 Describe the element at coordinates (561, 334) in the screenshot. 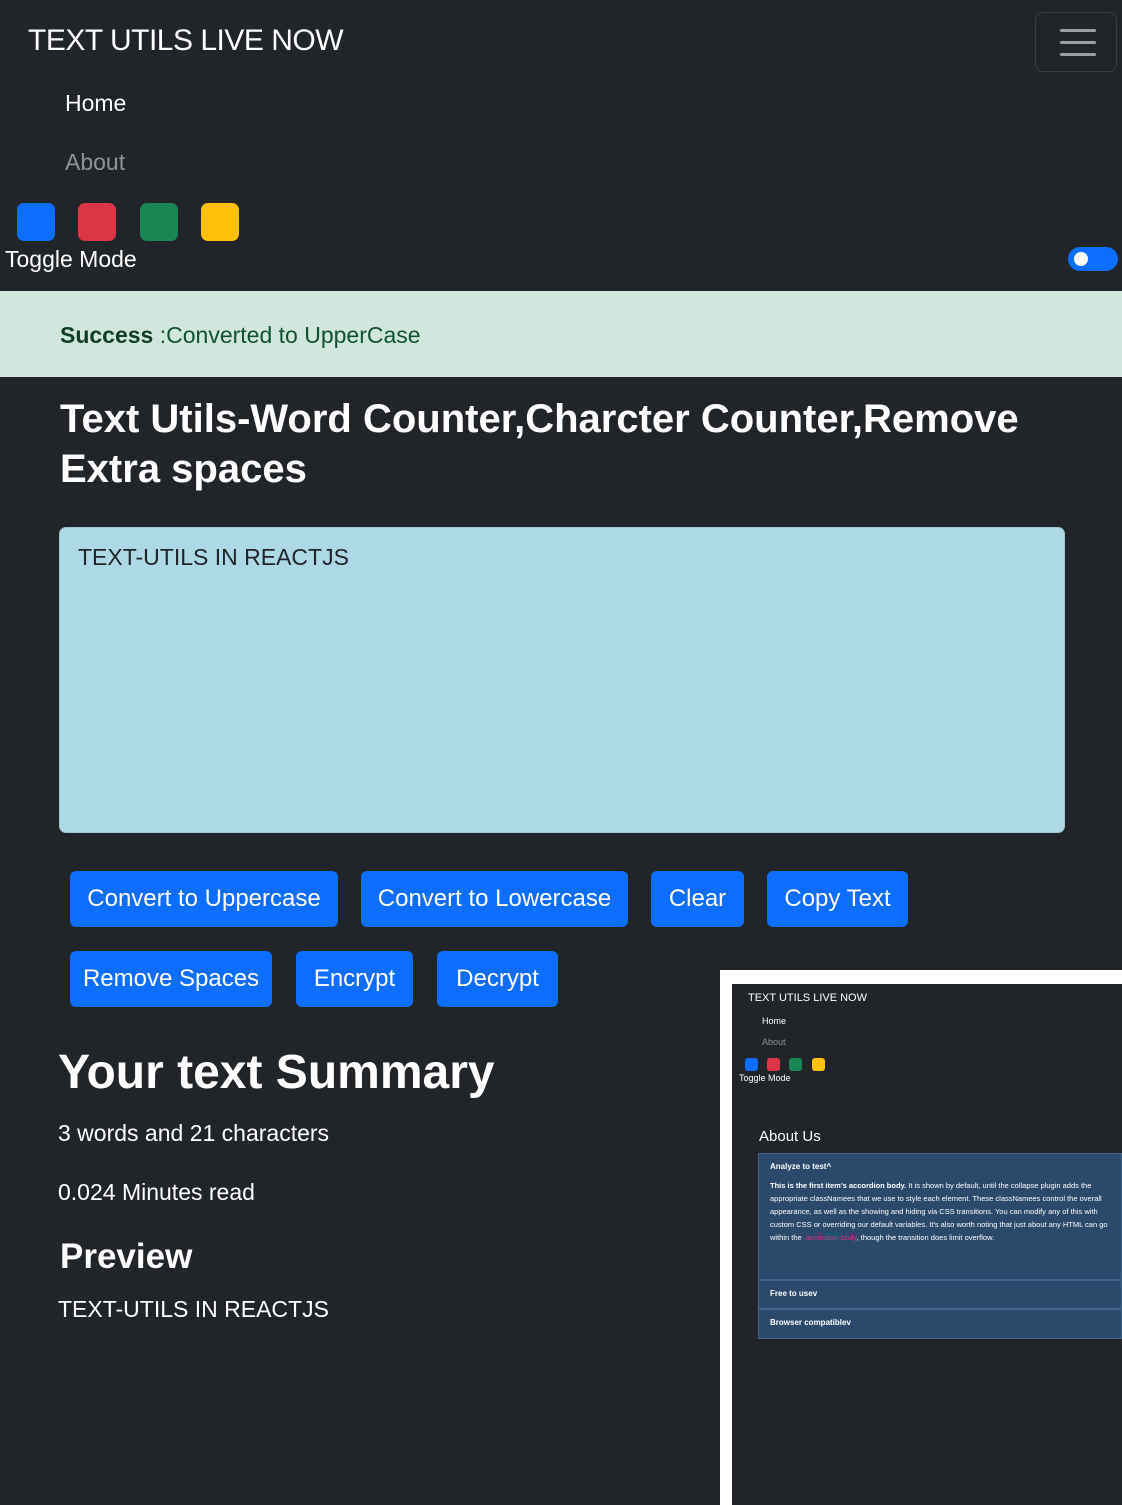

I see `success-alert: Success :Converted to UpperCase` at that location.